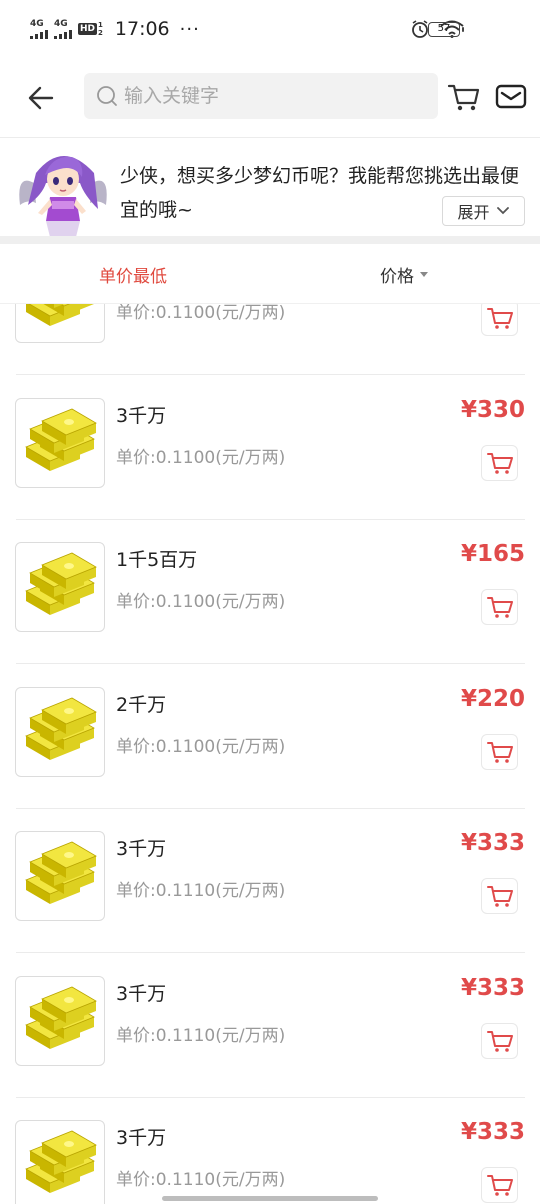 The width and height of the screenshot is (540, 1204). I want to click on product-price: ¥220, so click(492, 699).